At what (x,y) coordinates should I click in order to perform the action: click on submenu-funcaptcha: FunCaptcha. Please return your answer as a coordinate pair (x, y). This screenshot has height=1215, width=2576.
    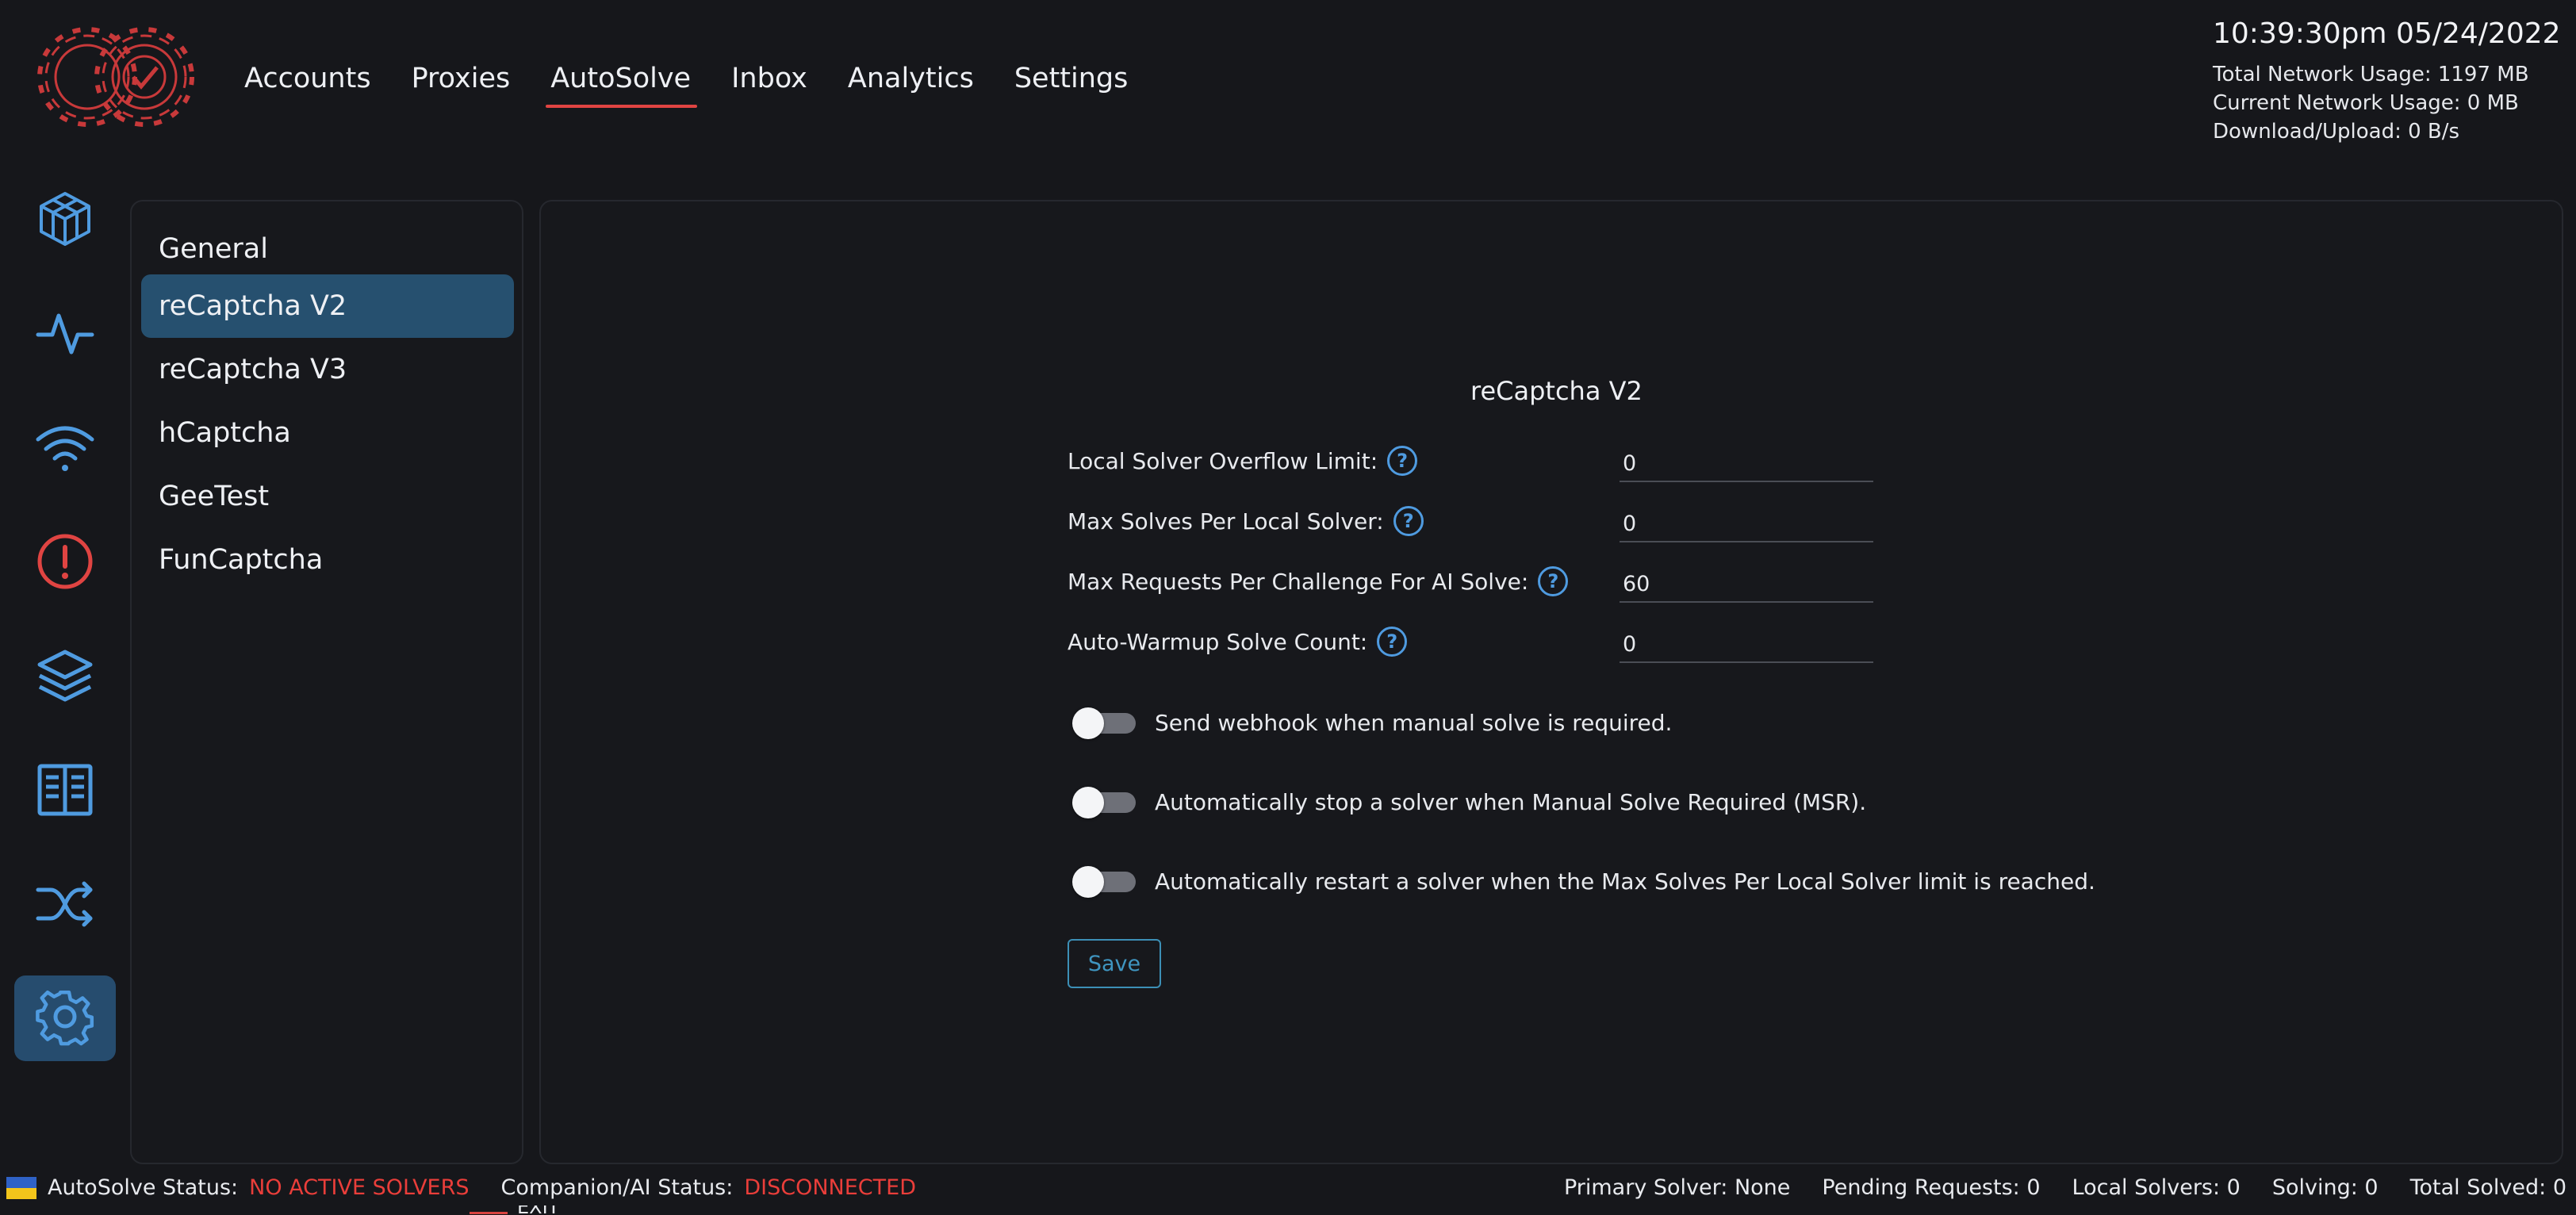
    Looking at the image, I should click on (328, 560).